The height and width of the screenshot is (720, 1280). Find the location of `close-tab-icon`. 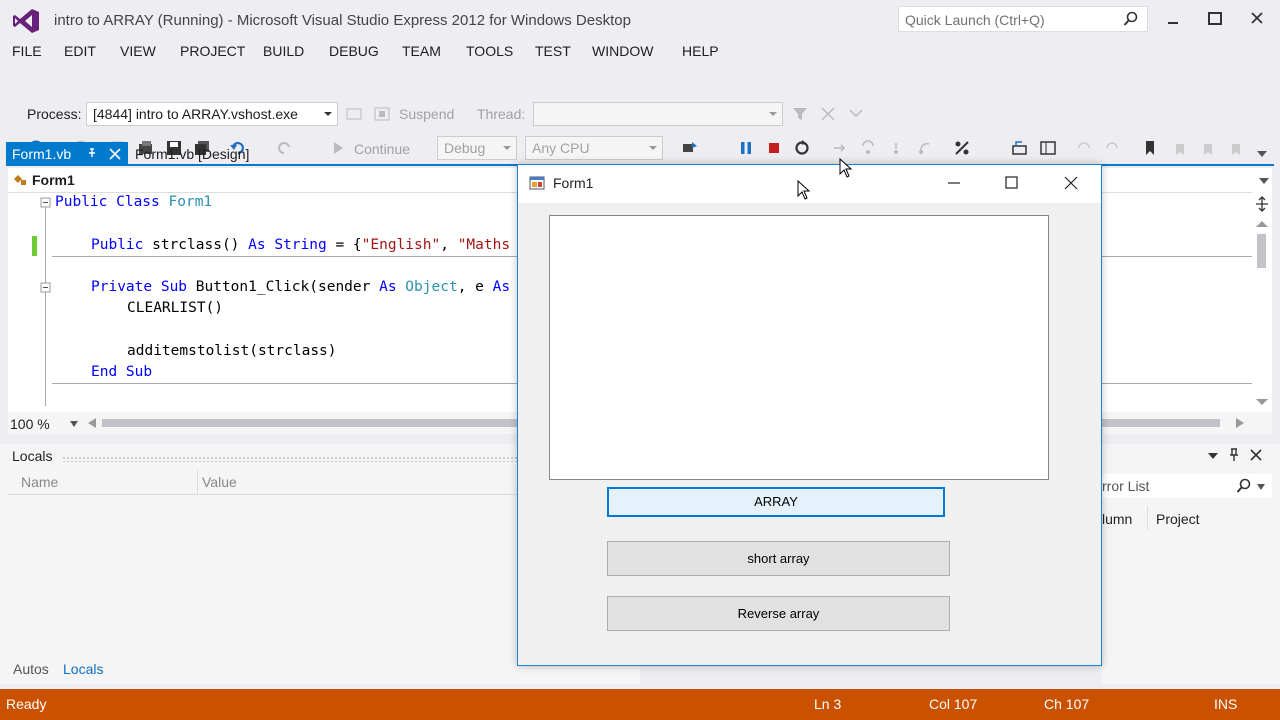

close-tab-icon is located at coordinates (115, 154).